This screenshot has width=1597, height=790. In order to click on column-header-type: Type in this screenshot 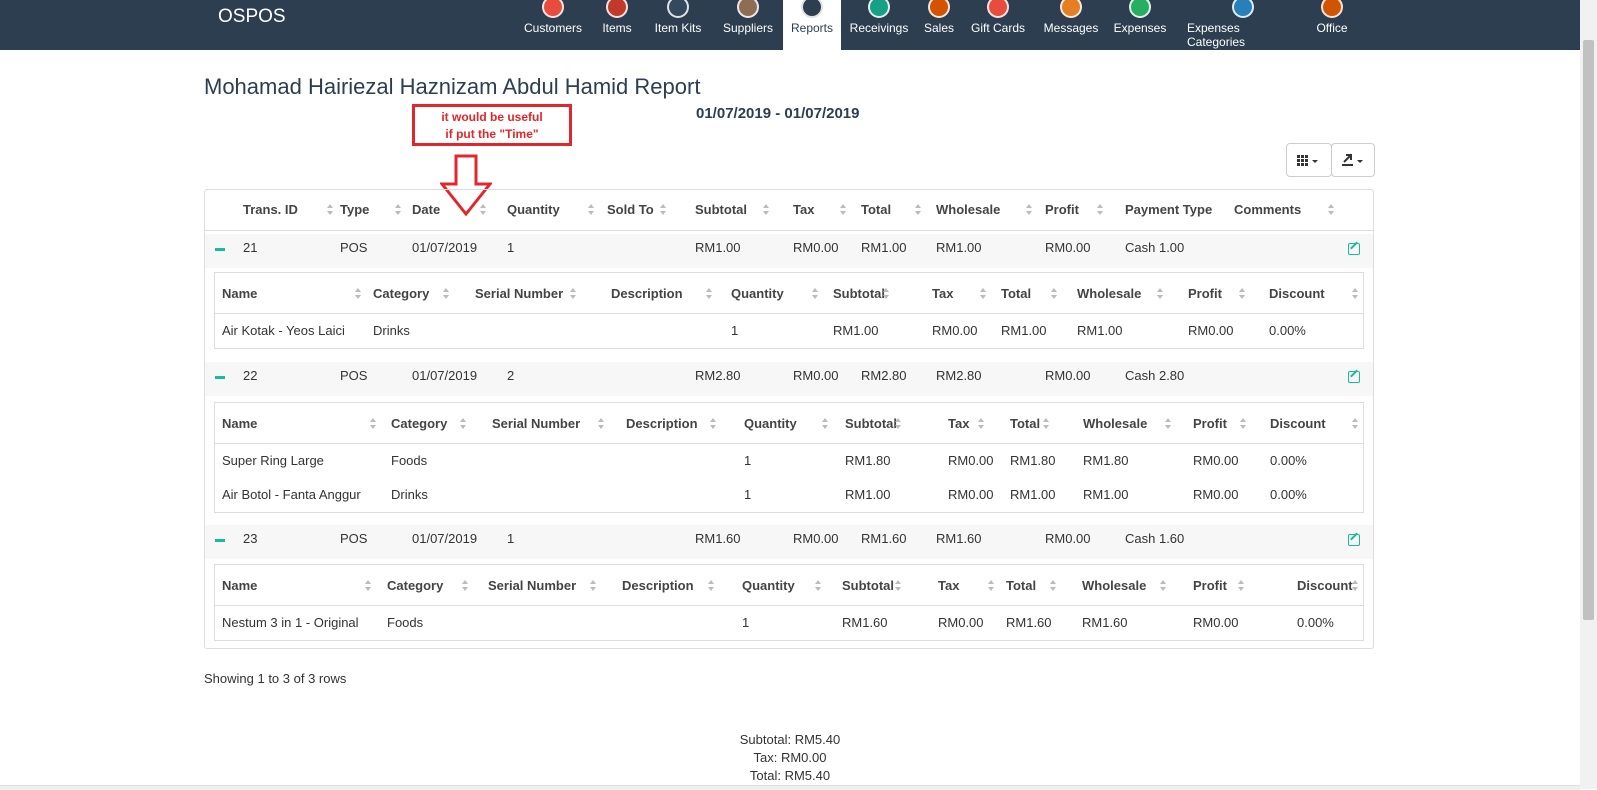, I will do `click(354, 209)`.